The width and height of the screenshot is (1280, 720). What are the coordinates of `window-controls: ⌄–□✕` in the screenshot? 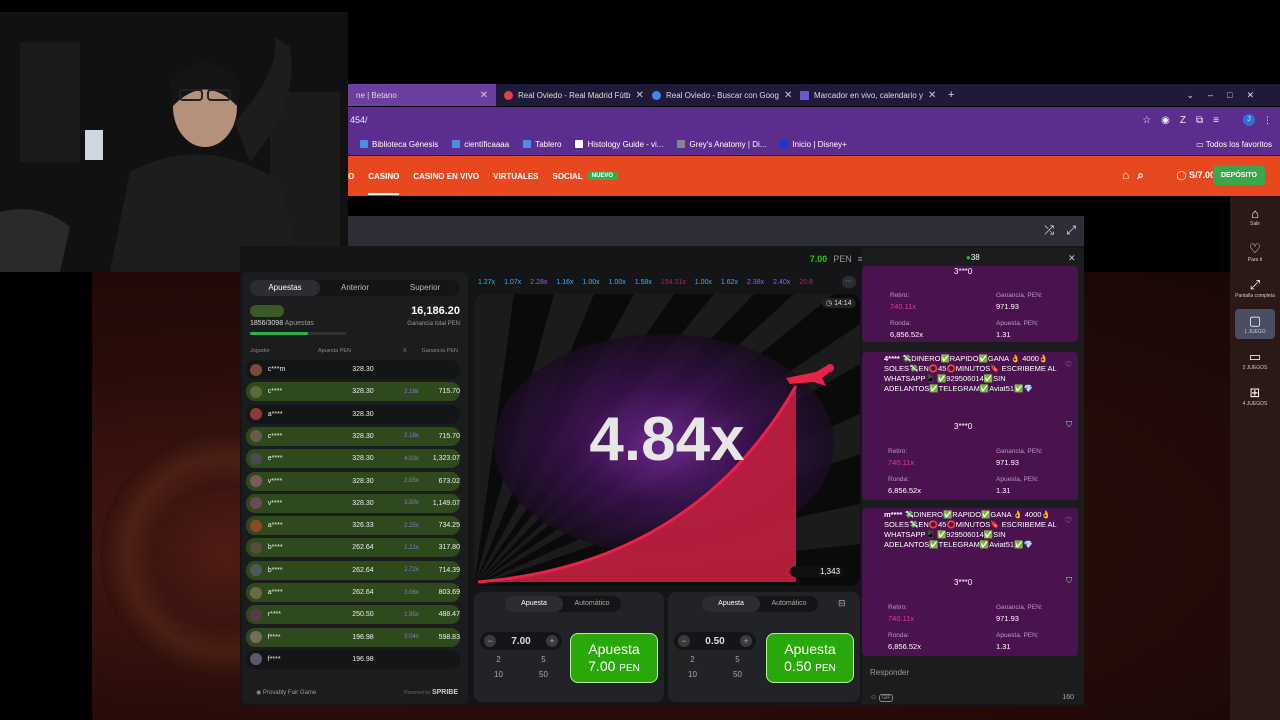 It's located at (1227, 95).